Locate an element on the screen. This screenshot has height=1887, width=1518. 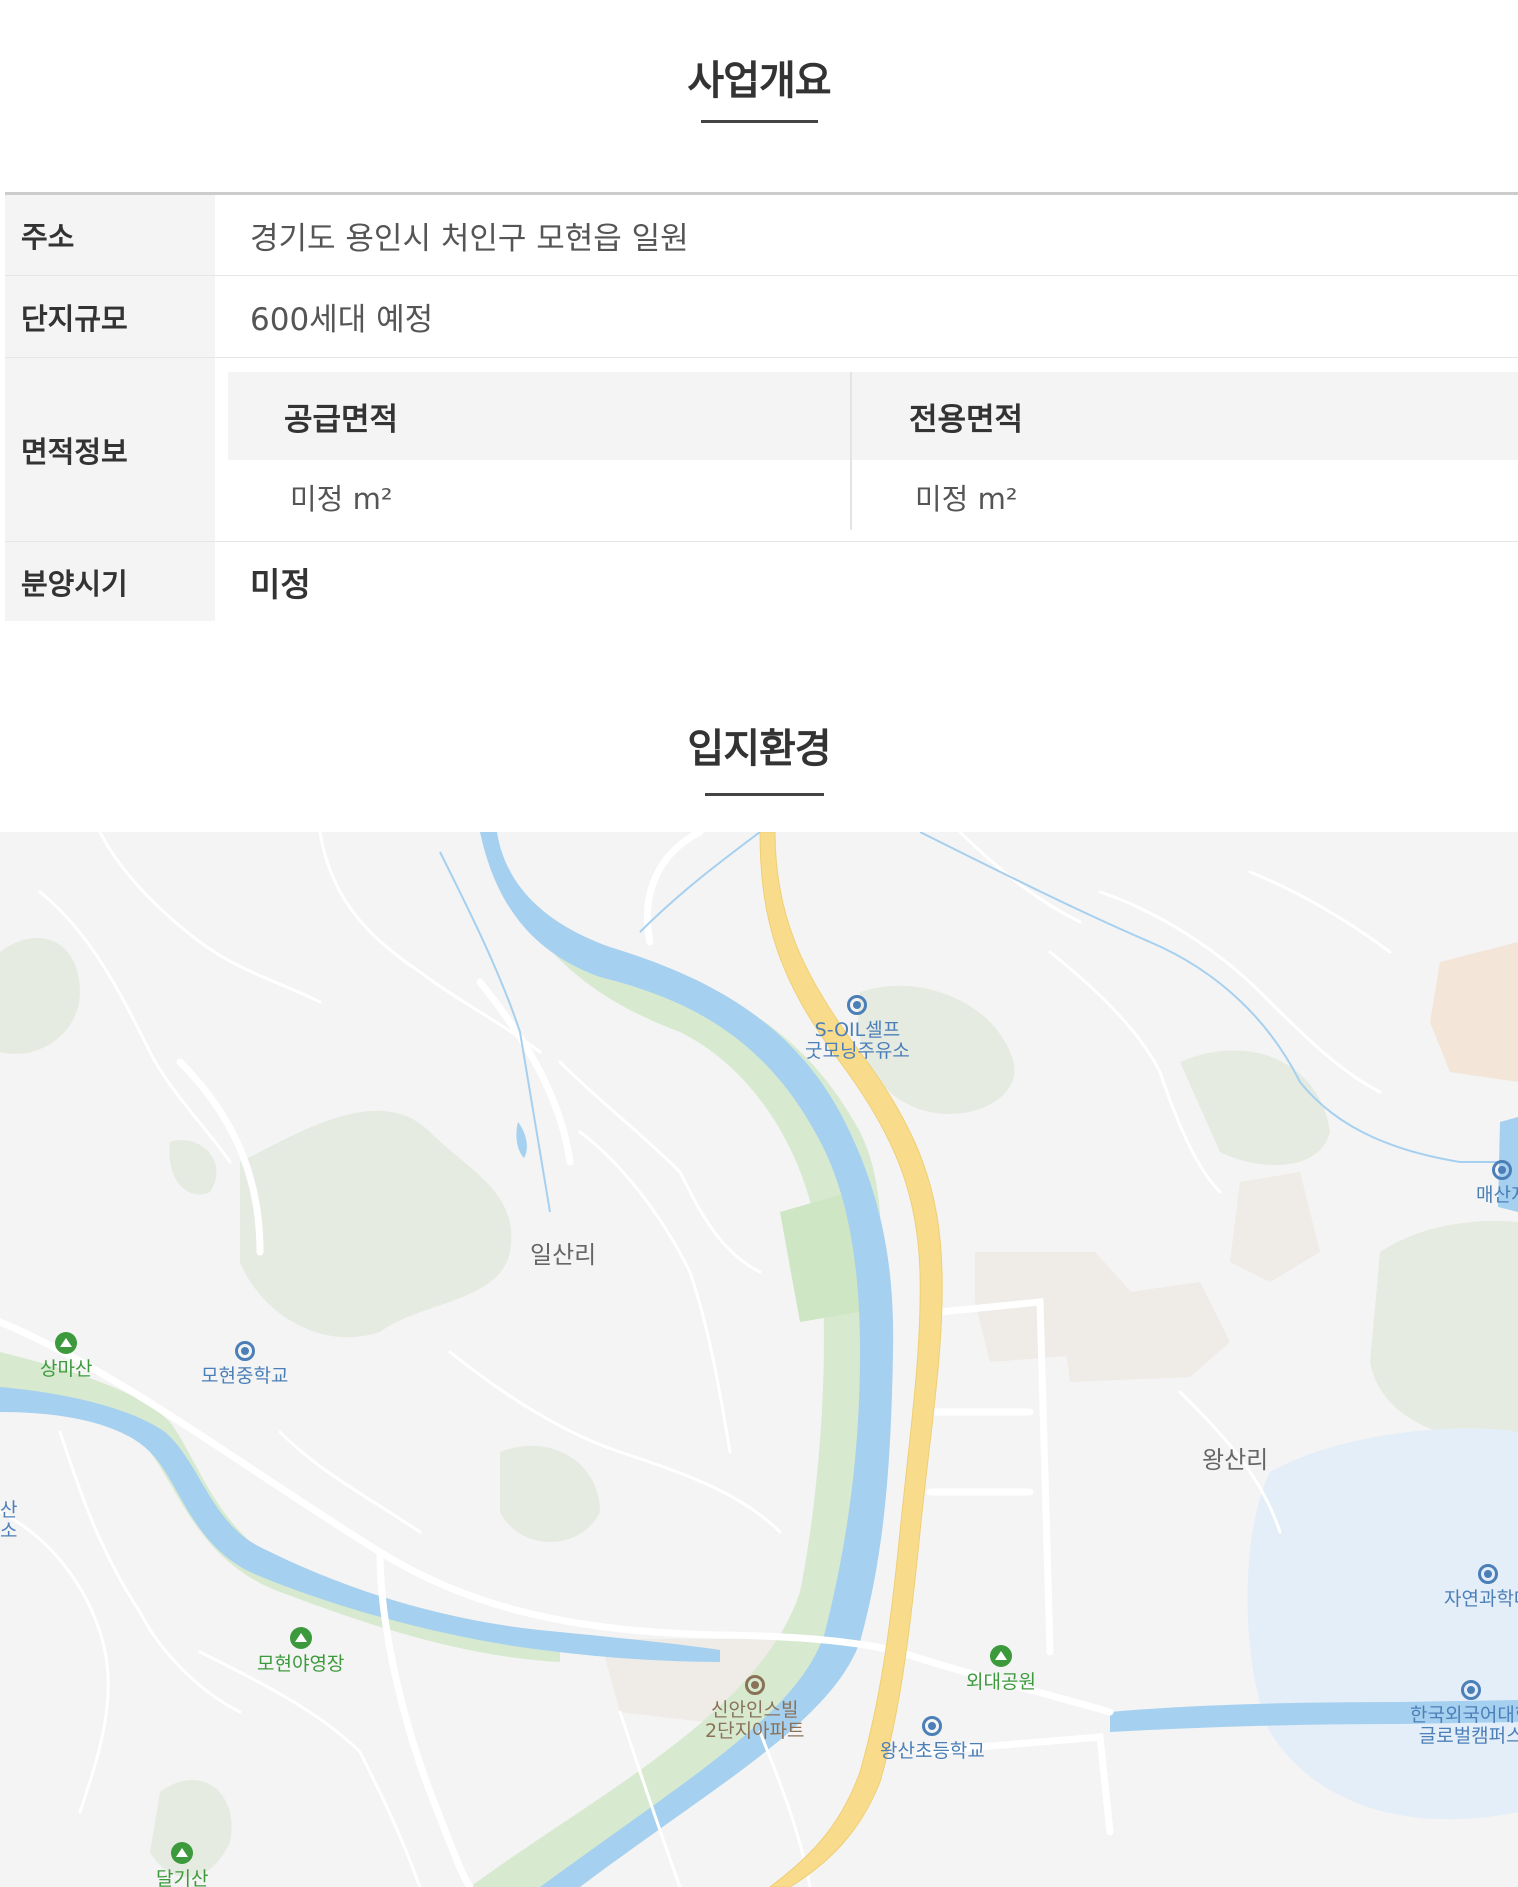
poi-campground: 모현야영장 is located at coordinates (300, 1651).